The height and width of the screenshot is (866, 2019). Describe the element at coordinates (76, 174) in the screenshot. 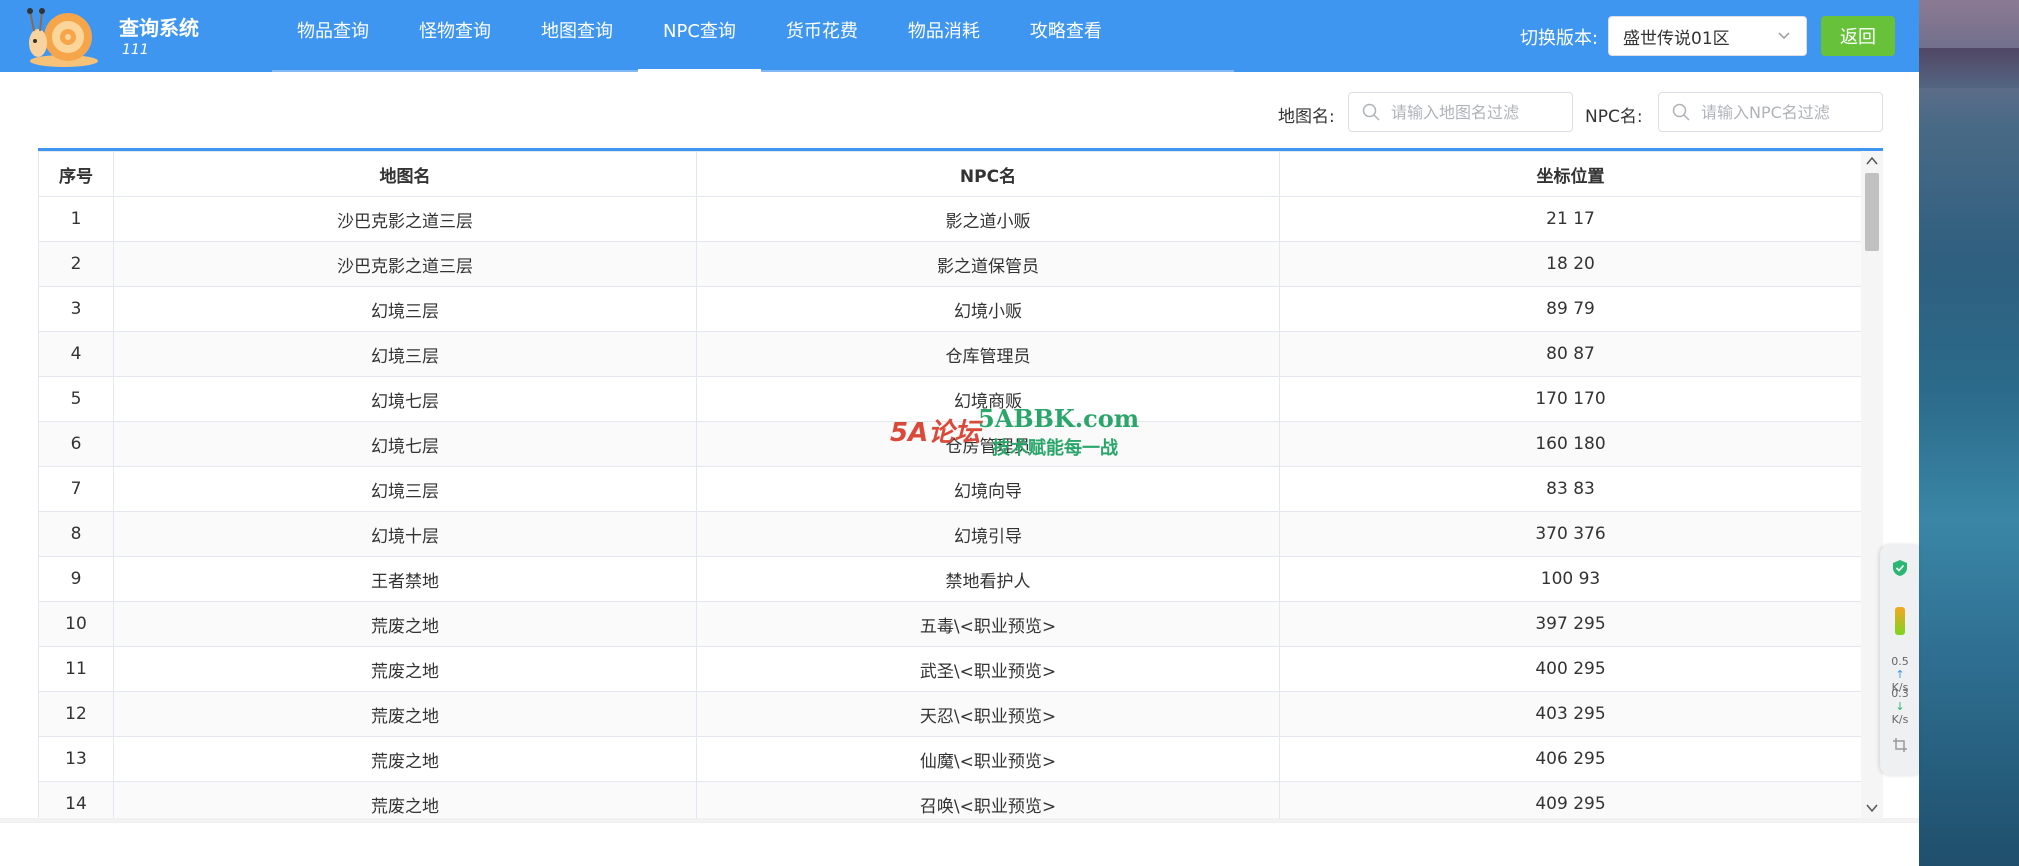

I see `column-header-index: 序号` at that location.